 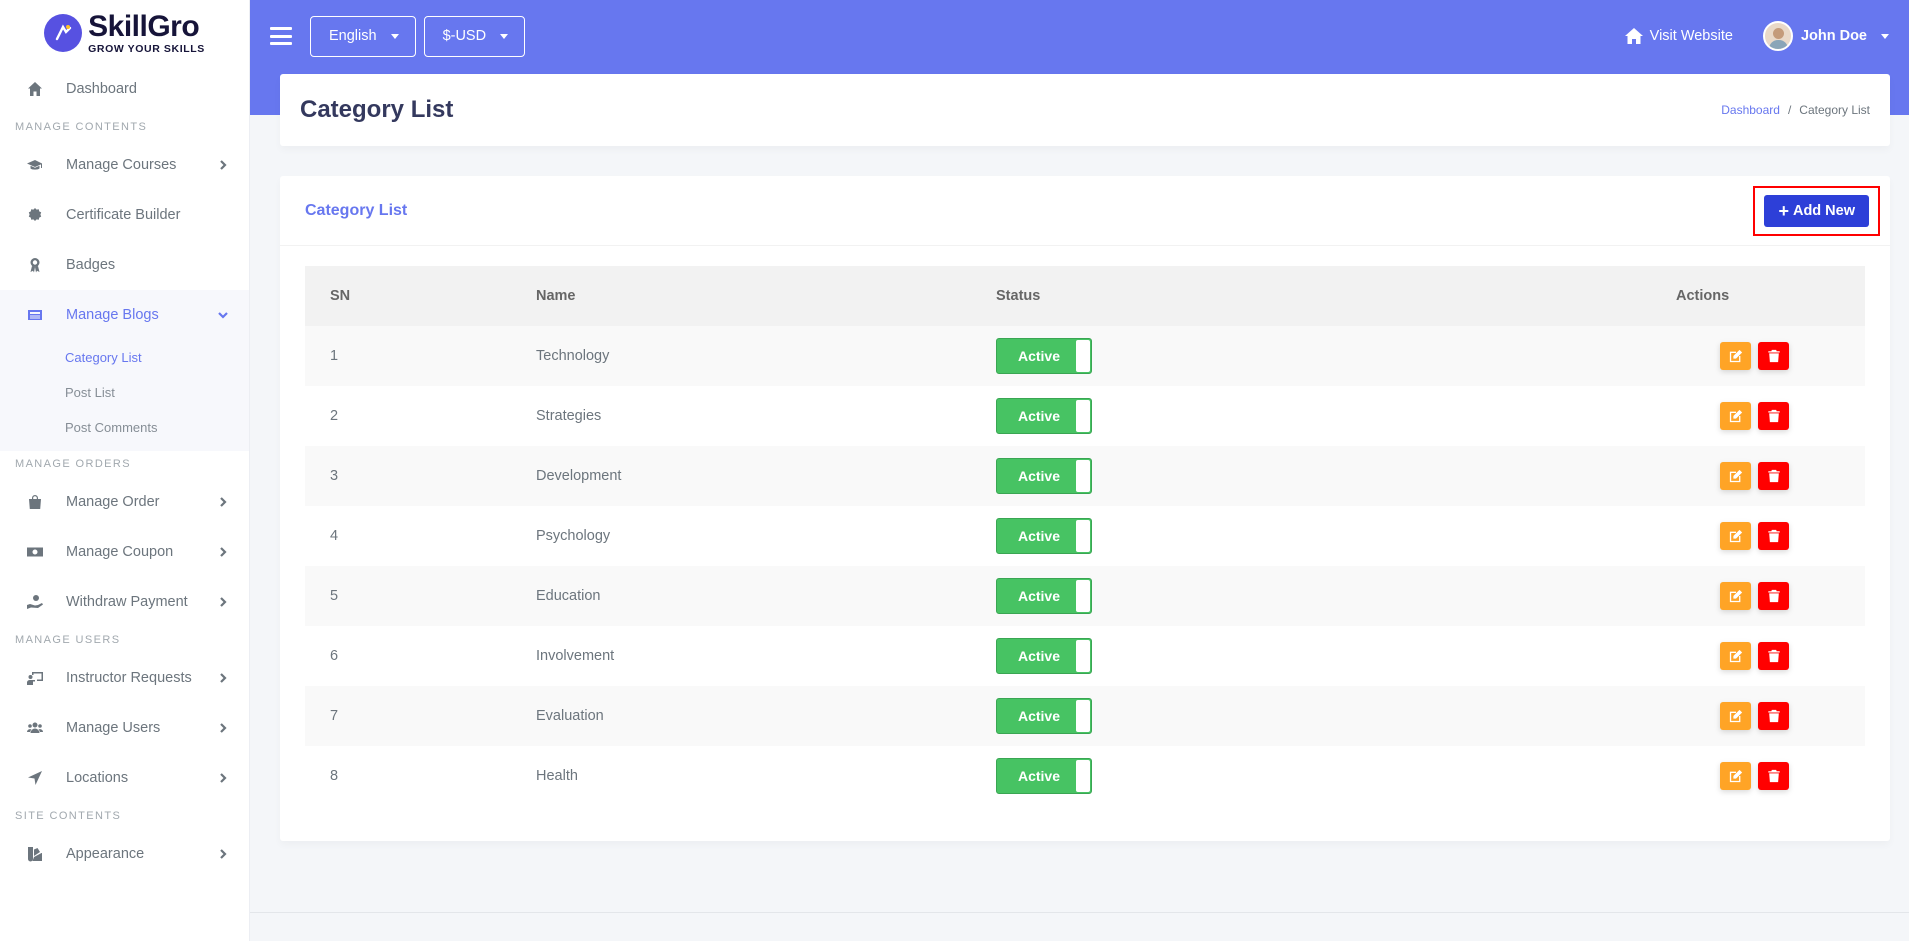 I want to click on sidebar-item-label: Badges, so click(x=91, y=265).